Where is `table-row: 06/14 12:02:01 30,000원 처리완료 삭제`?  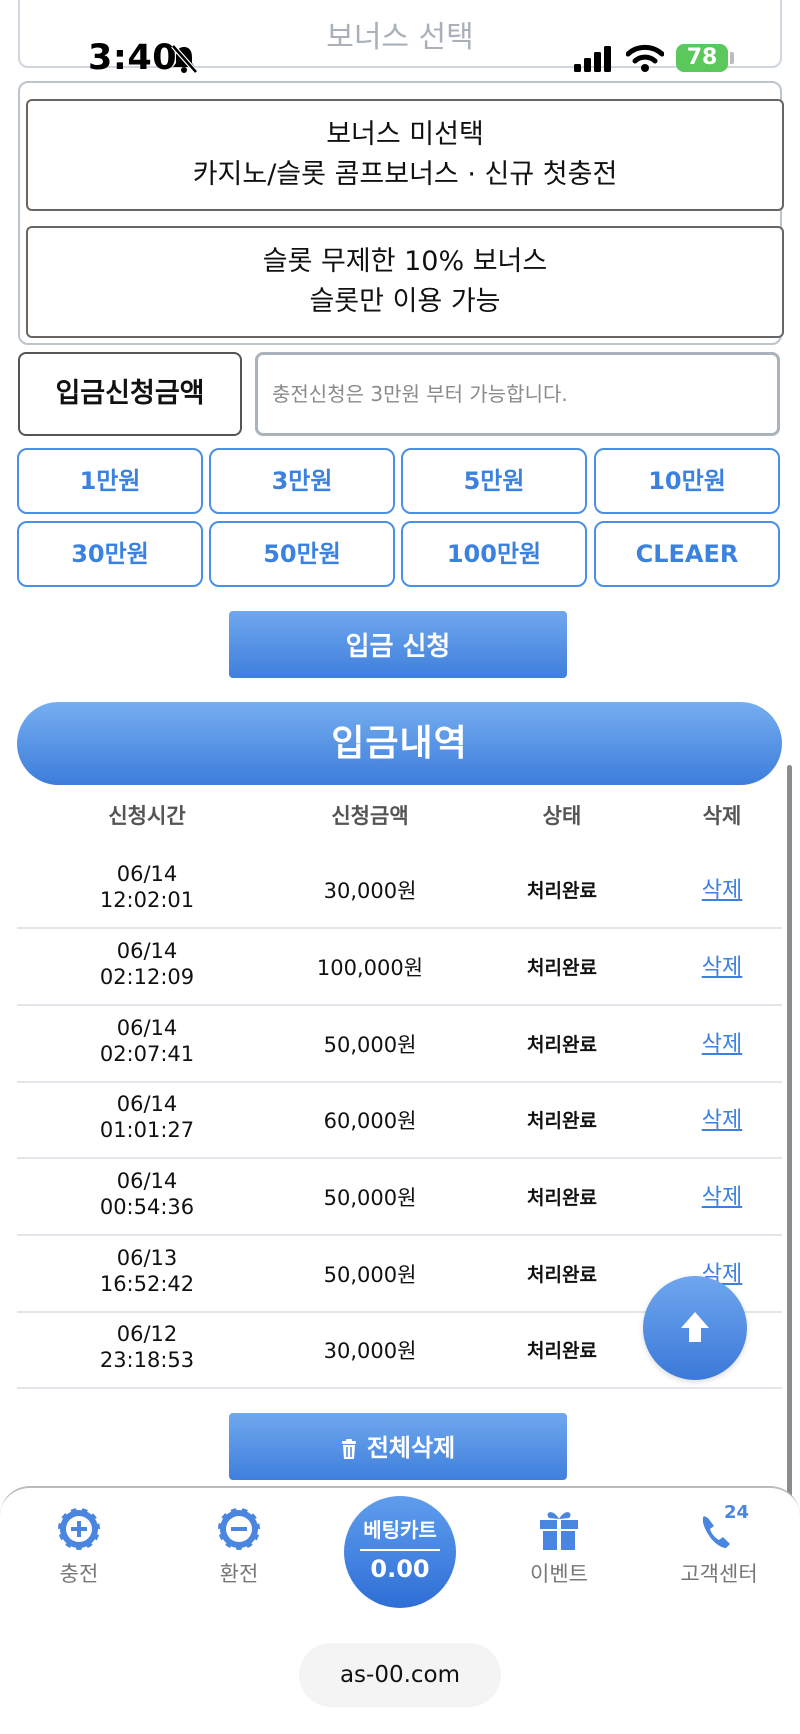
table-row: 06/14 12:02:01 30,000원 처리완료 삭제 is located at coordinates (399, 891).